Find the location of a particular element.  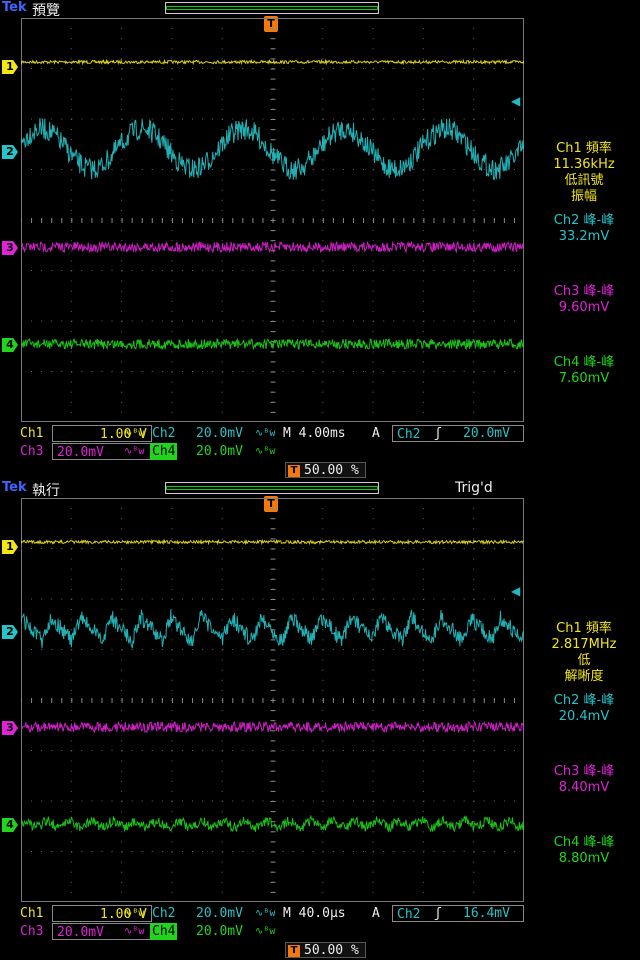

measurement-ch2: Ch2 峰-峰 20.4mV is located at coordinates (584, 708).